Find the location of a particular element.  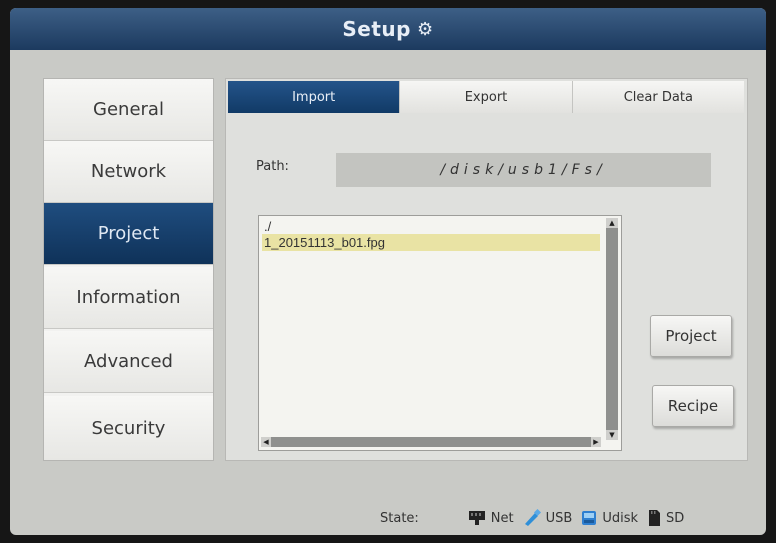

vertical-scrollbar: ▲ ▼ is located at coordinates (612, 329).